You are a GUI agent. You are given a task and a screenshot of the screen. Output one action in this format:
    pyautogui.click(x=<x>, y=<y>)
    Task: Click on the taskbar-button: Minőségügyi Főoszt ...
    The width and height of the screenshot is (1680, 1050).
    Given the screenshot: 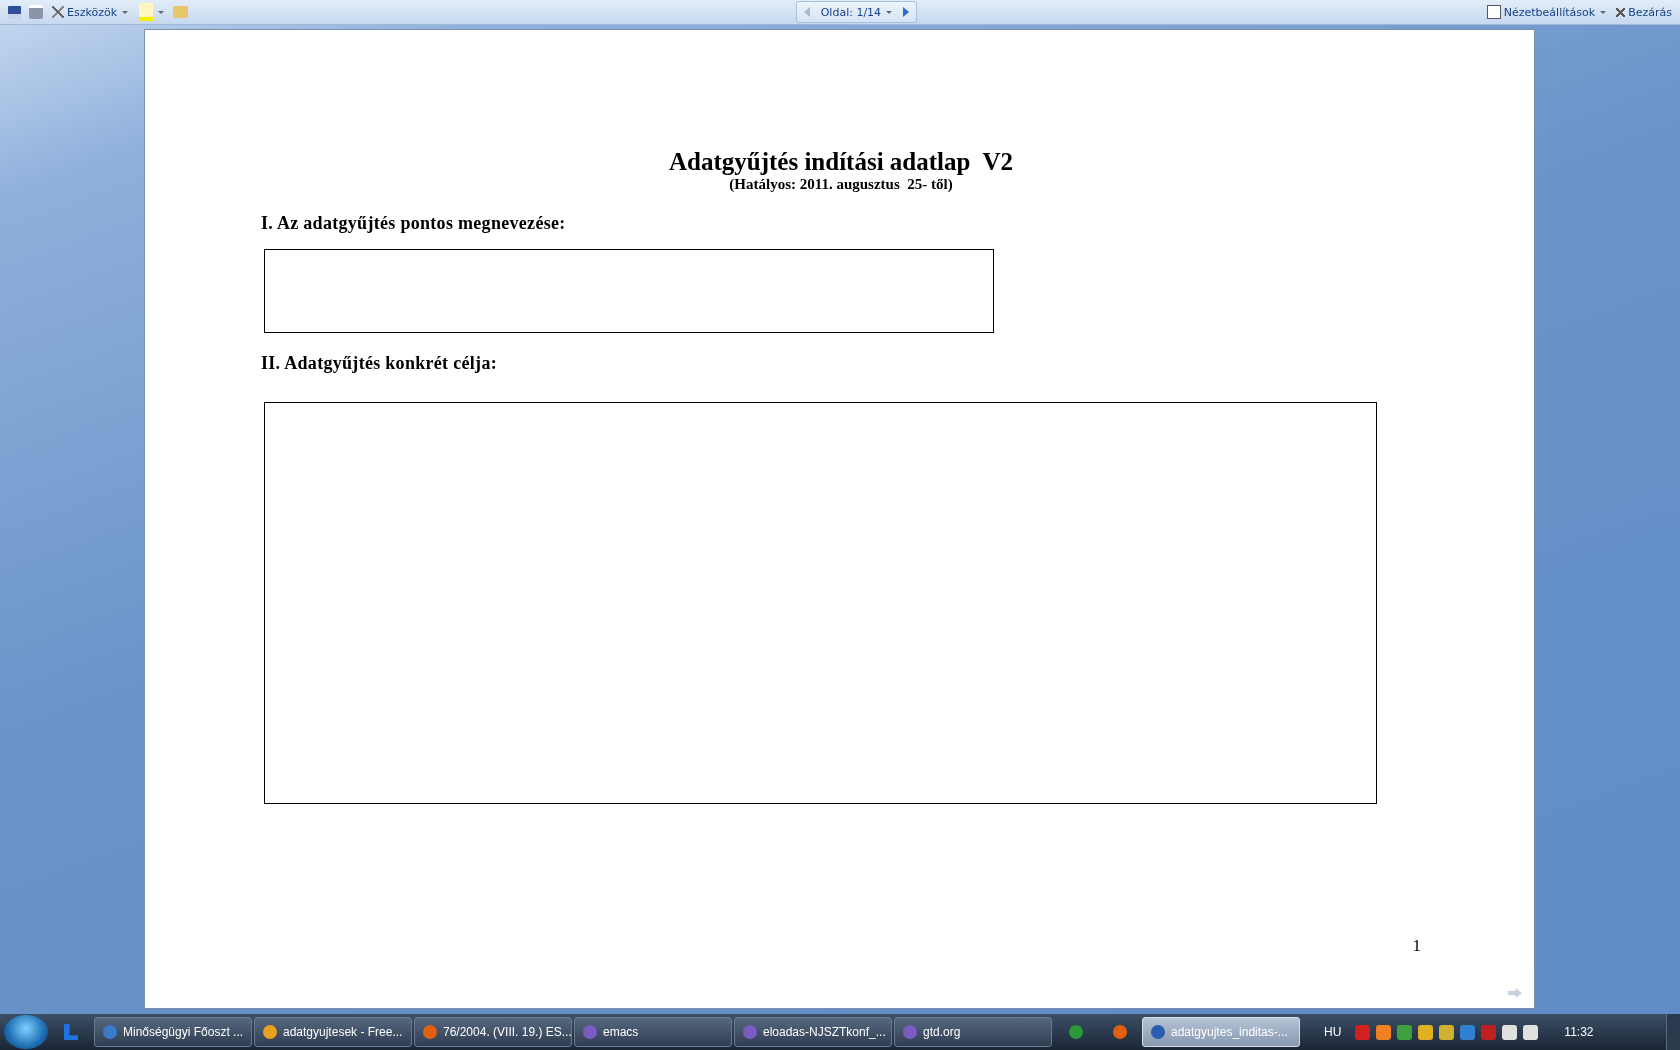 What is the action you would take?
    pyautogui.click(x=173, y=1032)
    